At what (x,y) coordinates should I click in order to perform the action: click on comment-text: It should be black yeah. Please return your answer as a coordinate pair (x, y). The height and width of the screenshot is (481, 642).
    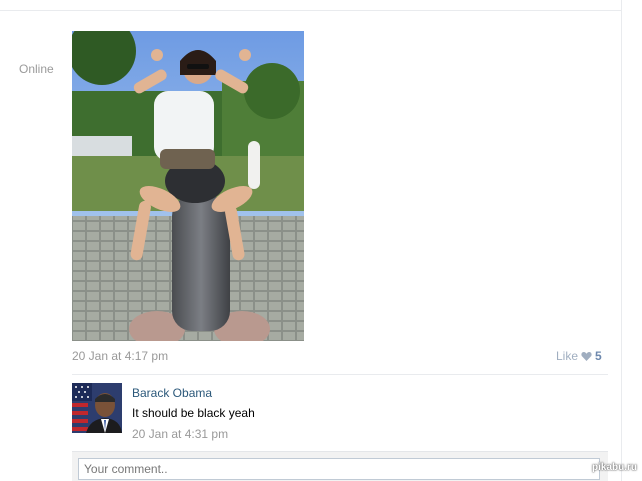
    Looking at the image, I should click on (193, 413).